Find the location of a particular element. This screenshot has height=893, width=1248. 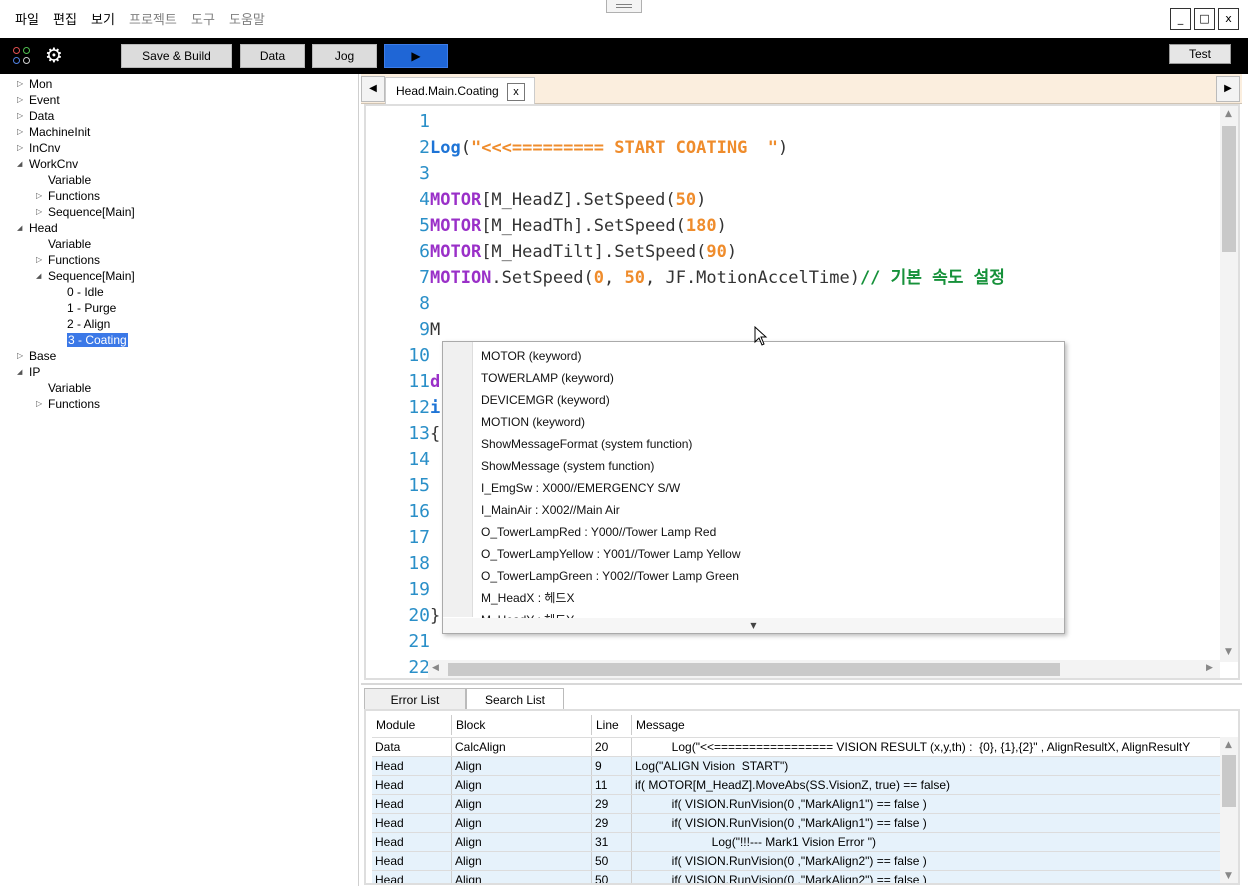

editor-vertical-scrollbar: ▲ ▼ is located at coordinates (1229, 384).